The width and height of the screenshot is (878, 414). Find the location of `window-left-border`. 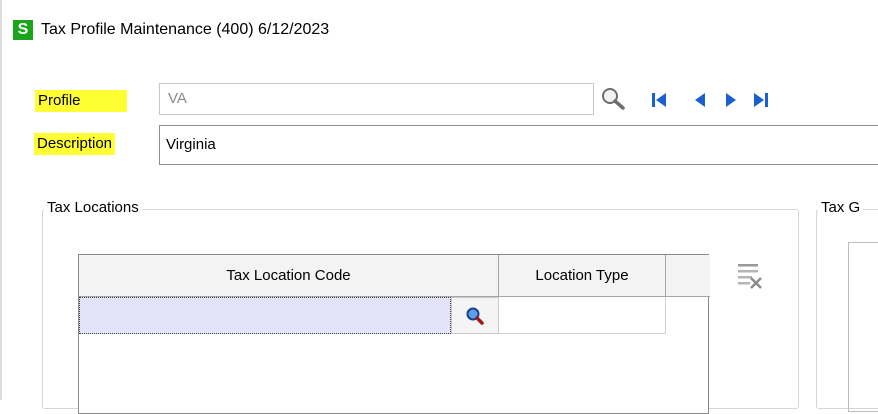

window-left-border is located at coordinates (1, 200).